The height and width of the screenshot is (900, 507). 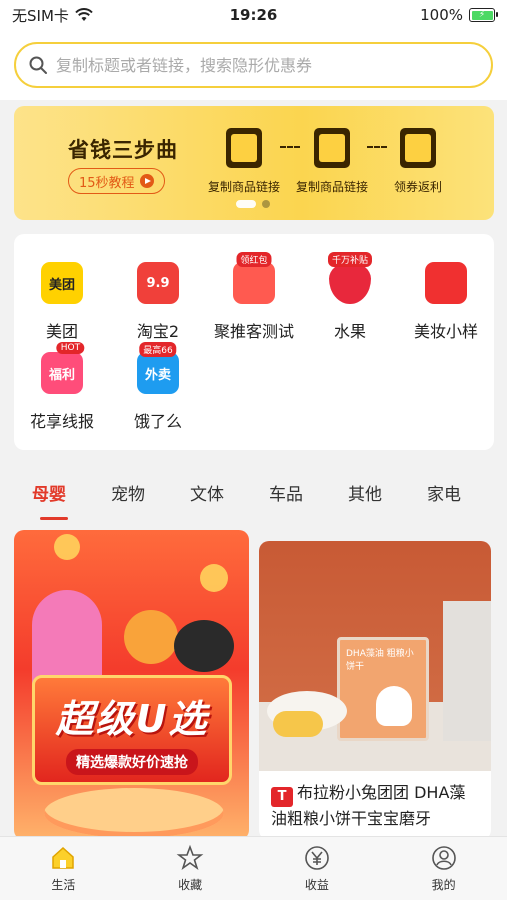 I want to click on promo-sign: 超级U选 精选爆款好价速抢, so click(x=132, y=730).